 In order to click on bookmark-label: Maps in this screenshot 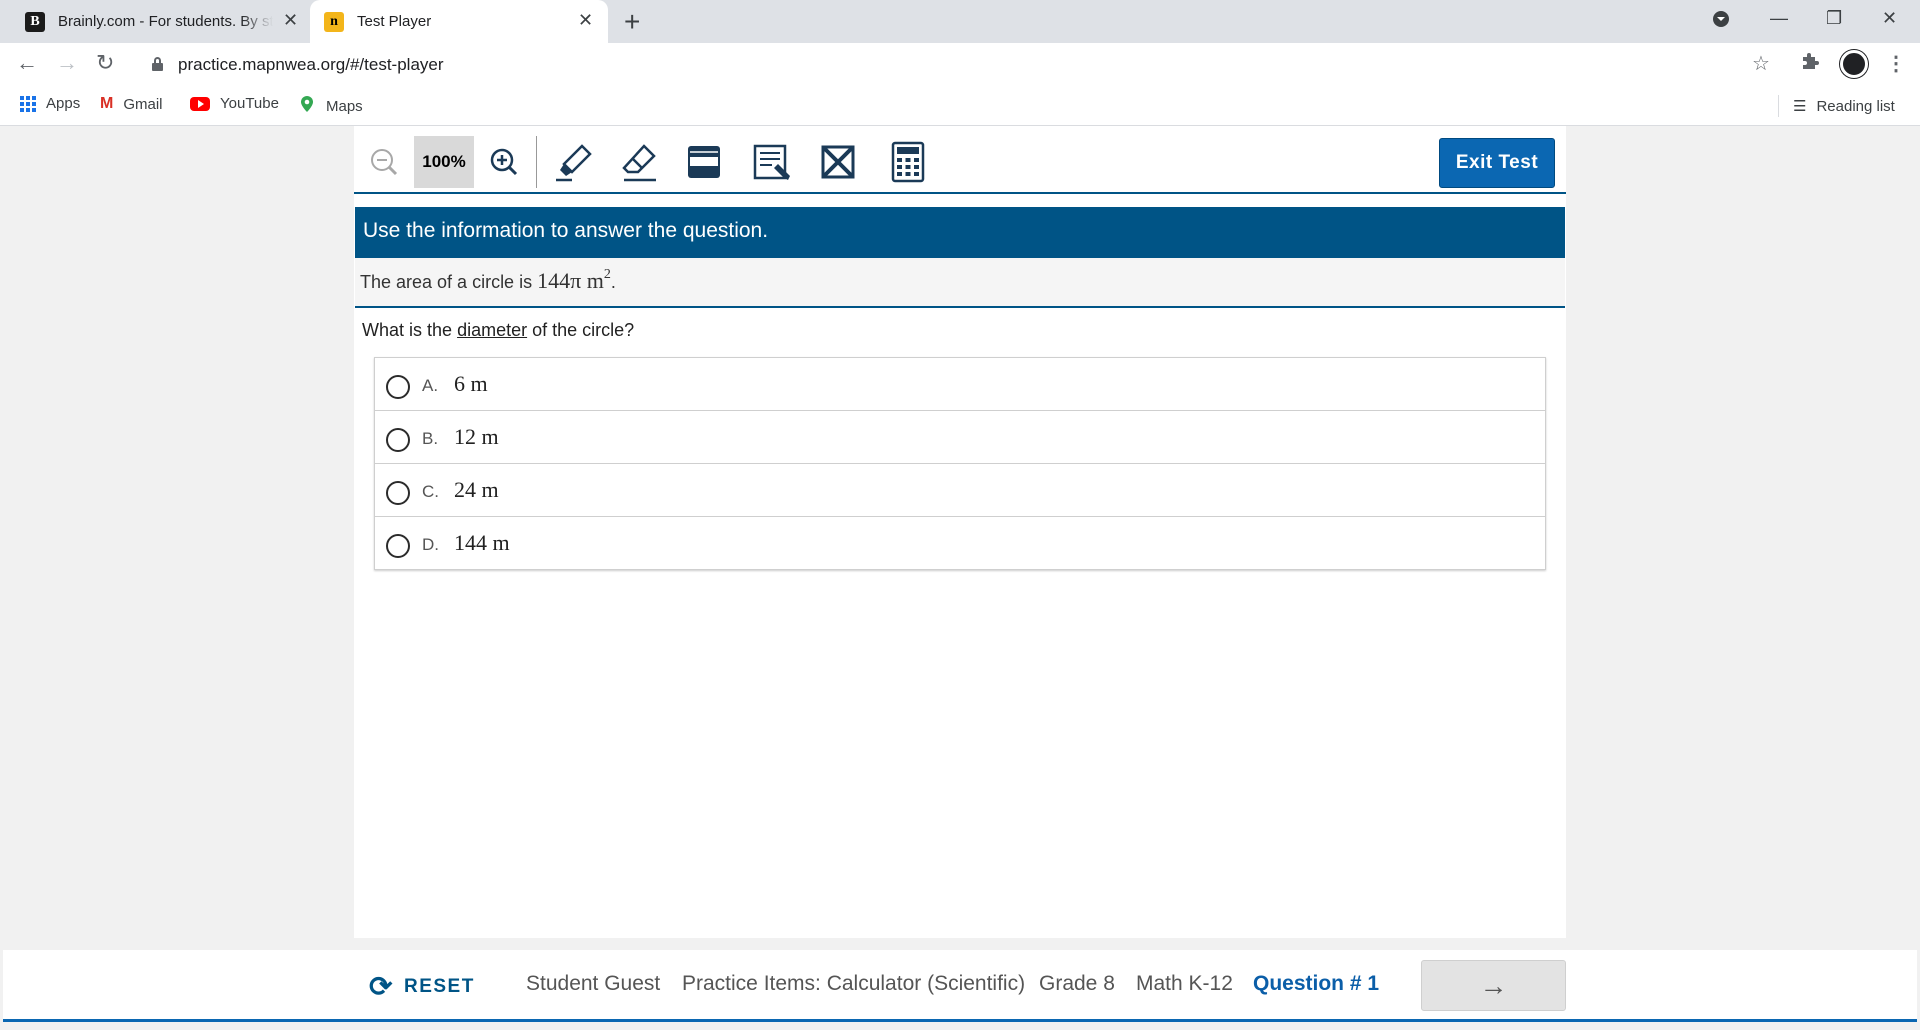, I will do `click(344, 106)`.